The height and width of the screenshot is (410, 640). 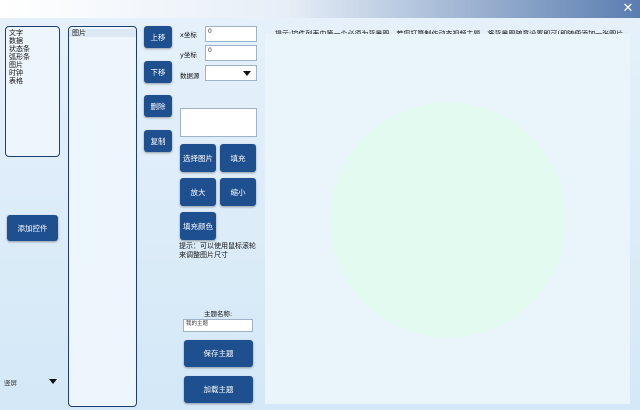 What do you see at coordinates (32, 41) in the screenshot?
I see `control-type-item: 数据` at bounding box center [32, 41].